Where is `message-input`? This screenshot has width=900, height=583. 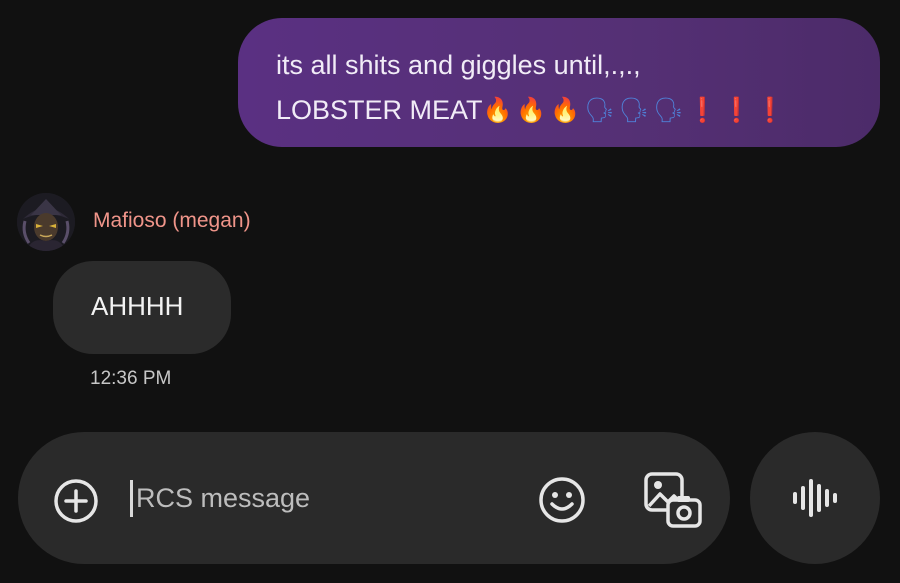 message-input is located at coordinates (325, 498).